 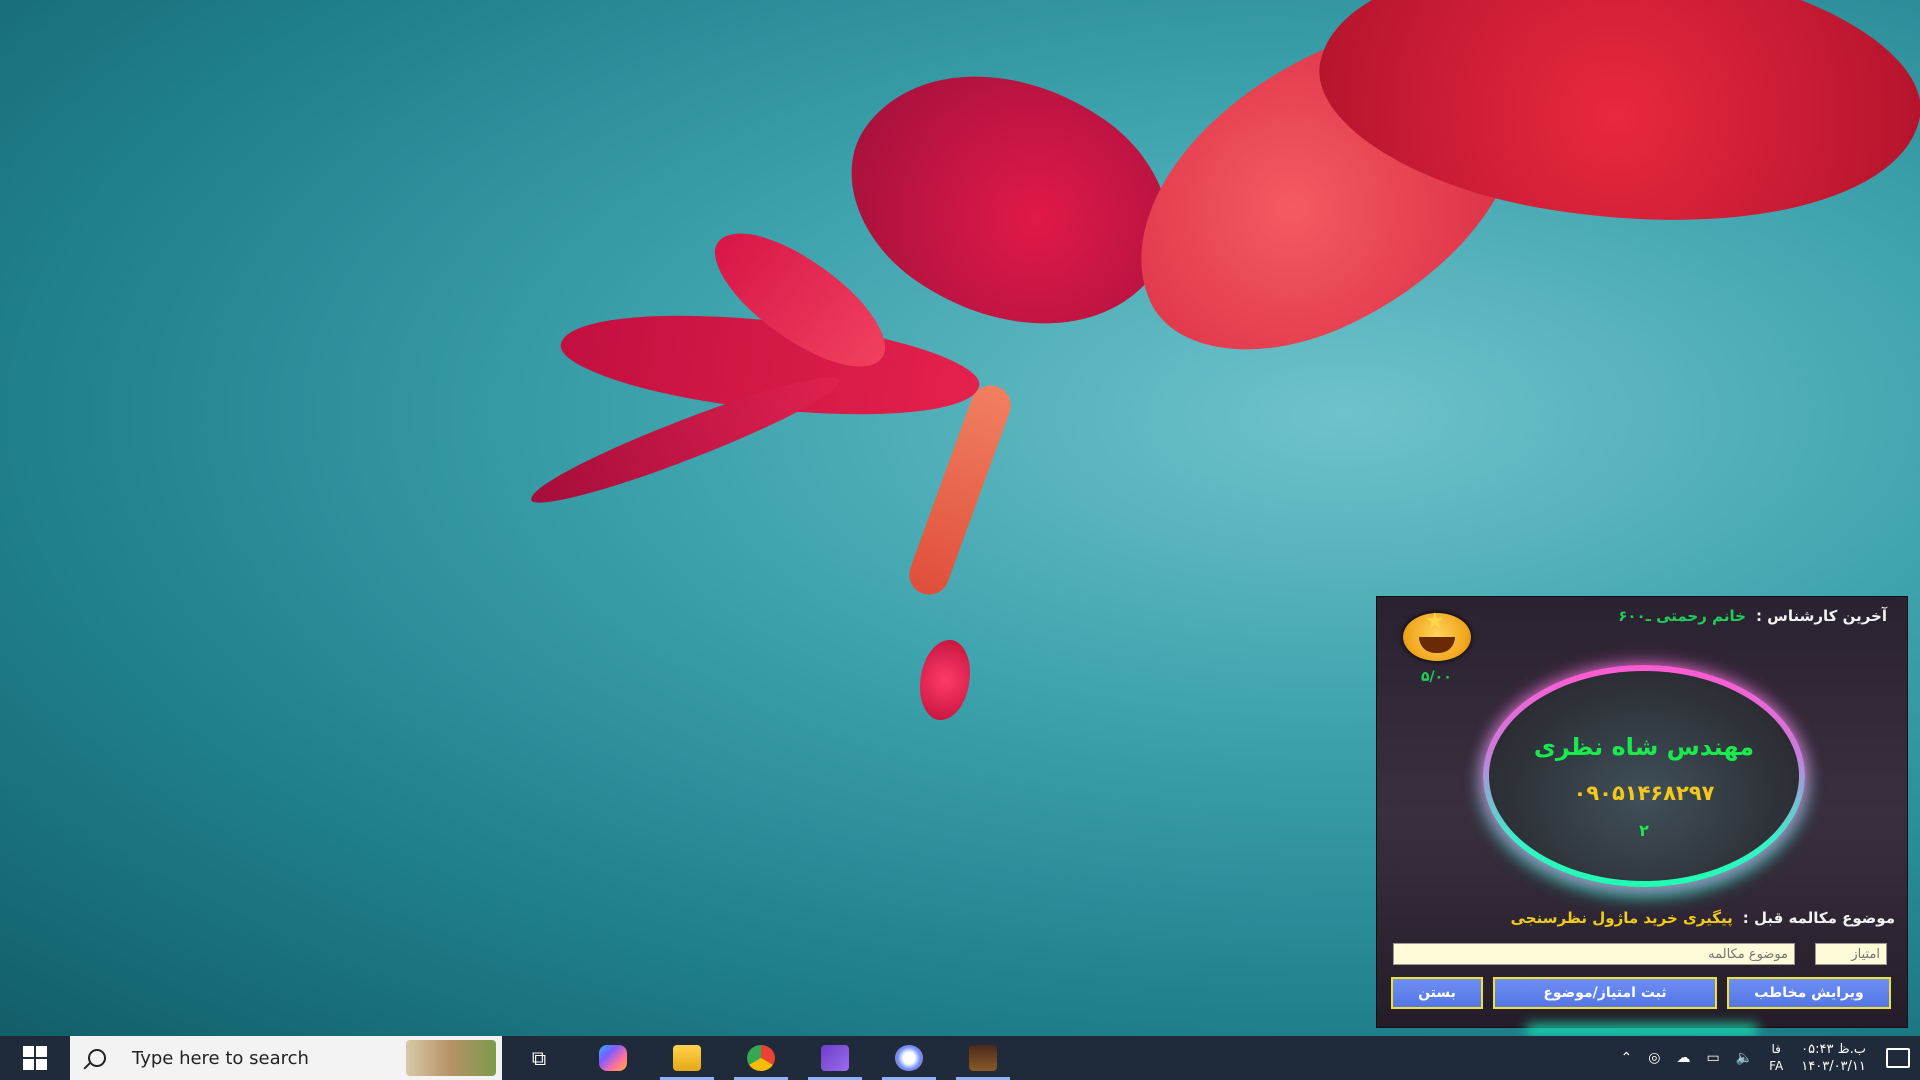 What do you see at coordinates (945, 680) in the screenshot?
I see `flower-stigma` at bounding box center [945, 680].